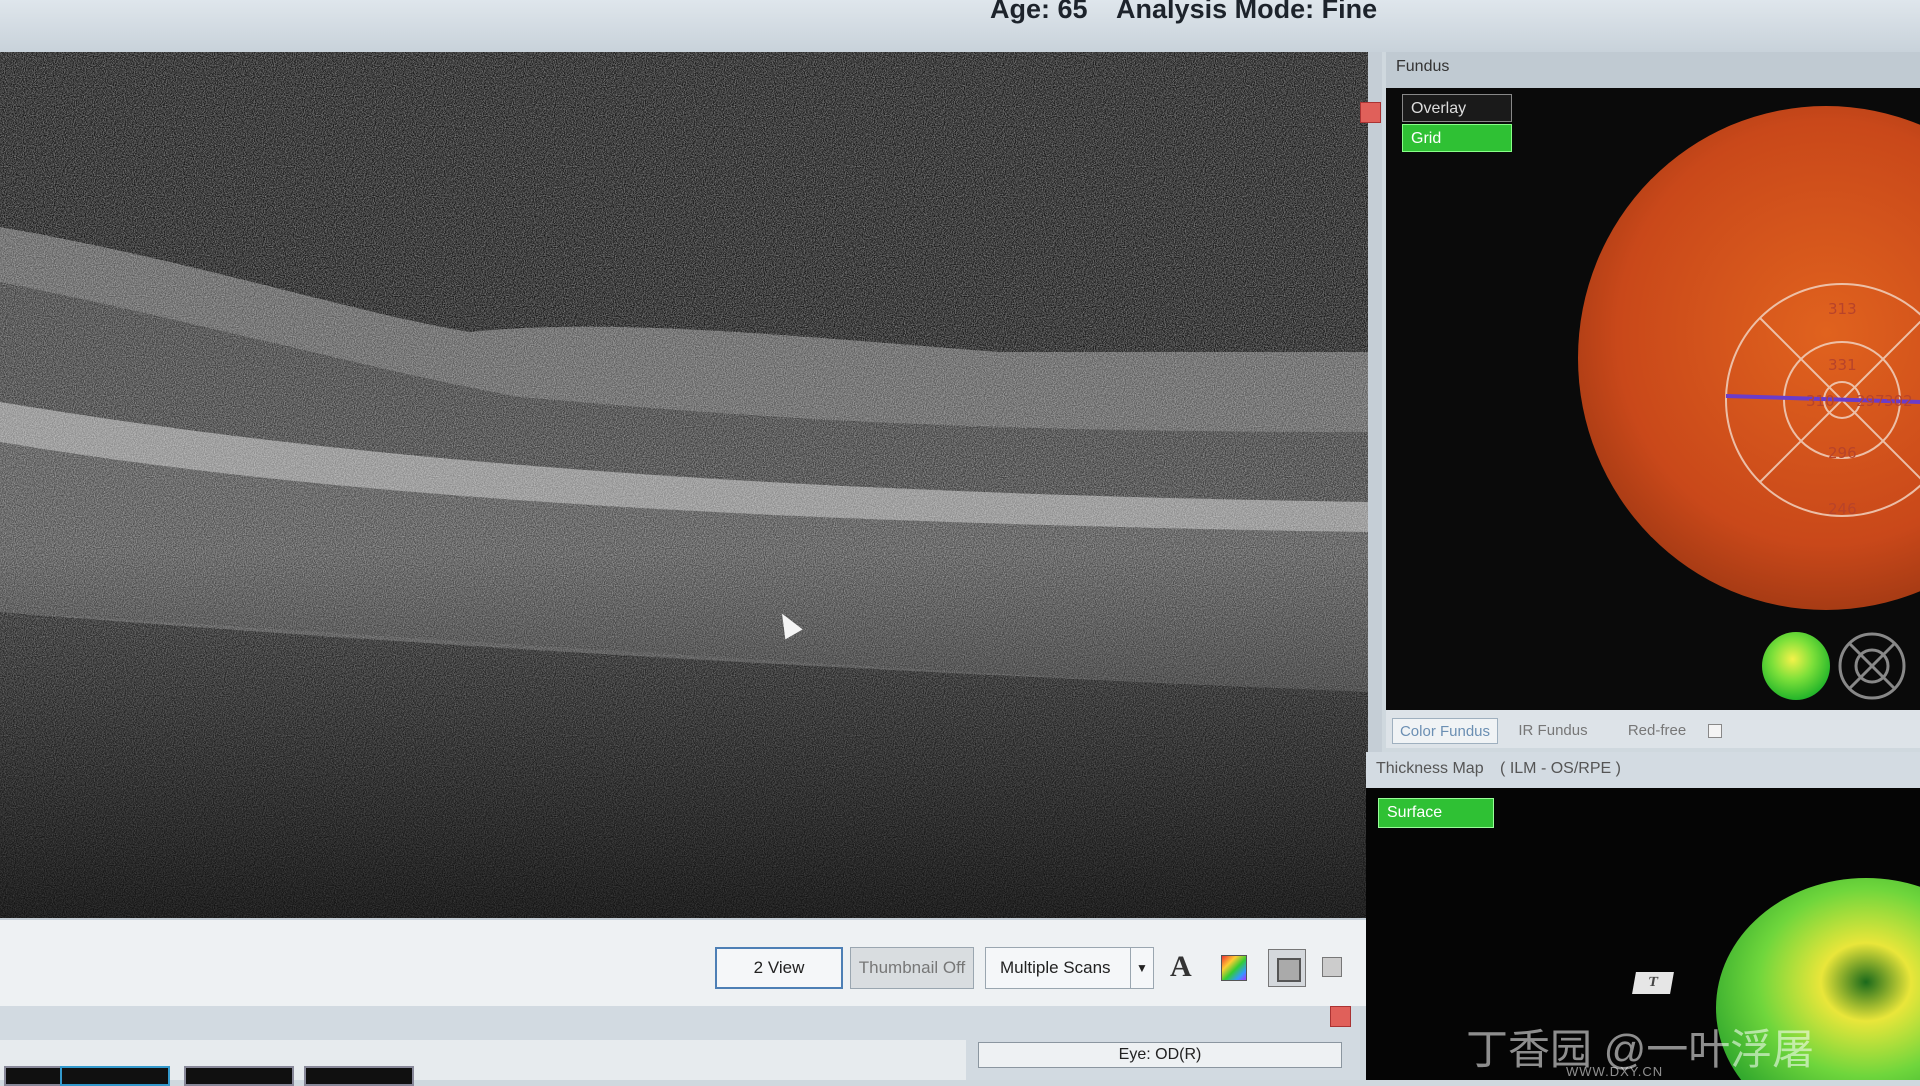  Describe the element at coordinates (1068, 968) in the screenshot. I see `multiple-scans-select: Multiple Scans` at that location.